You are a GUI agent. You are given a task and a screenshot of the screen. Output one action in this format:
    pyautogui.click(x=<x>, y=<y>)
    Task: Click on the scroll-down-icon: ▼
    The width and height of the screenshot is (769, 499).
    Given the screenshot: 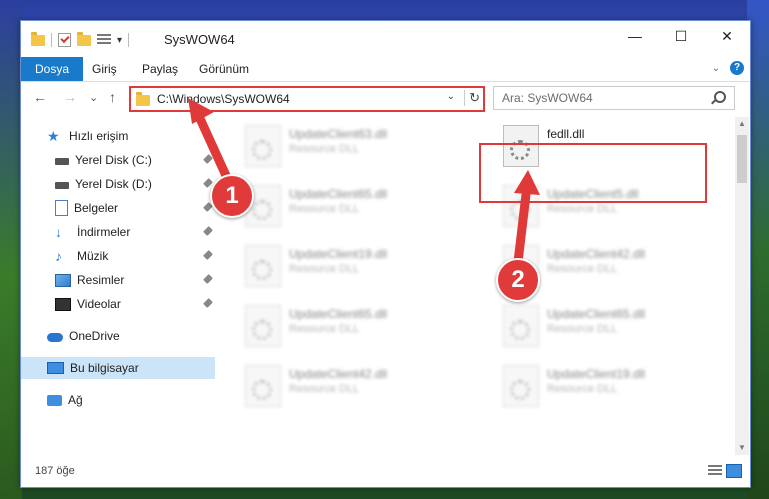 What is the action you would take?
    pyautogui.click(x=742, y=448)
    